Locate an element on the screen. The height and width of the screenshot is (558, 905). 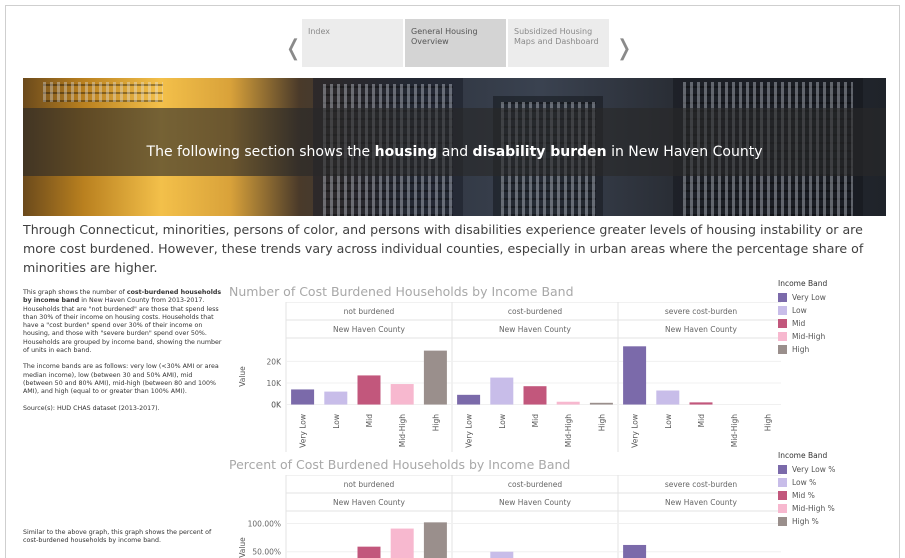
tab-subsidized-housing: Subsidized Housing Maps and Dashboard is located at coordinates (558, 43).